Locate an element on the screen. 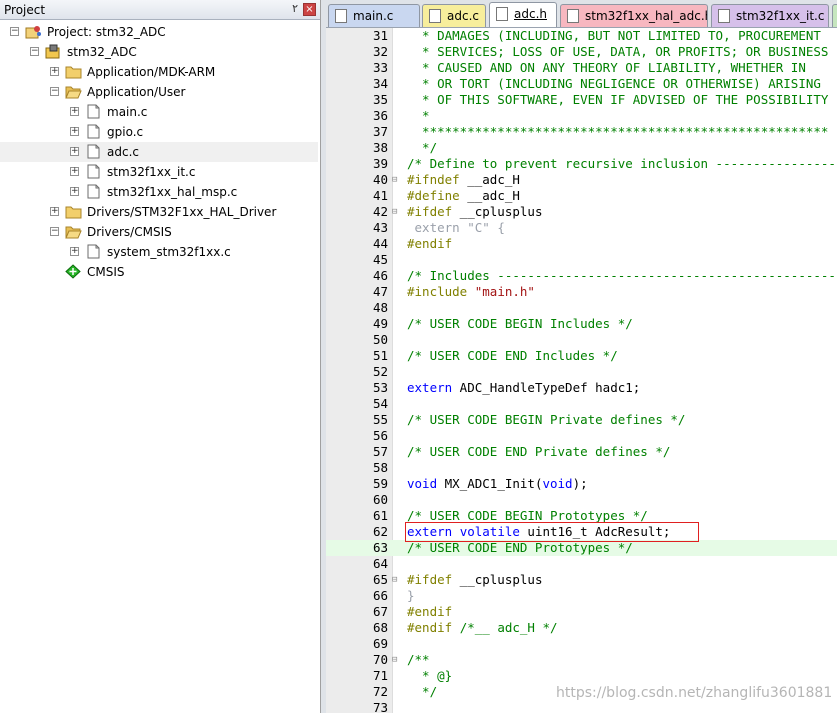 This screenshot has width=837, height=713. tree-item-label: main.c is located at coordinates (127, 112).